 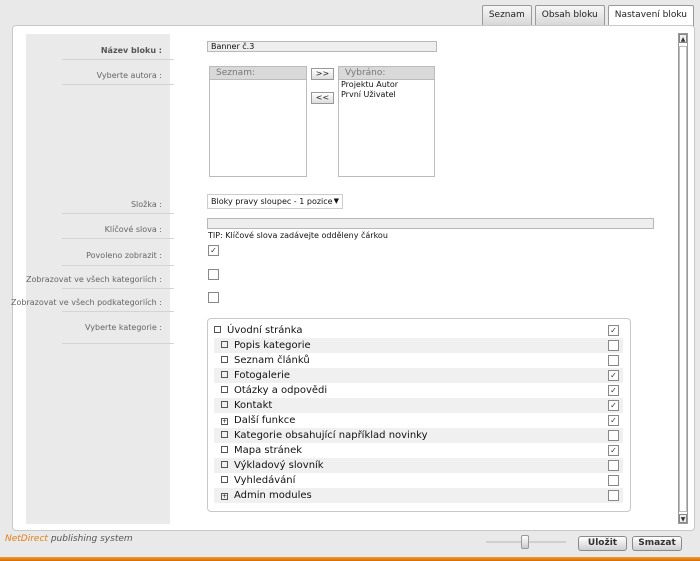 I want to click on tab-bar: Seznam Obsah bloku Nastavení bloku, so click(x=587, y=15).